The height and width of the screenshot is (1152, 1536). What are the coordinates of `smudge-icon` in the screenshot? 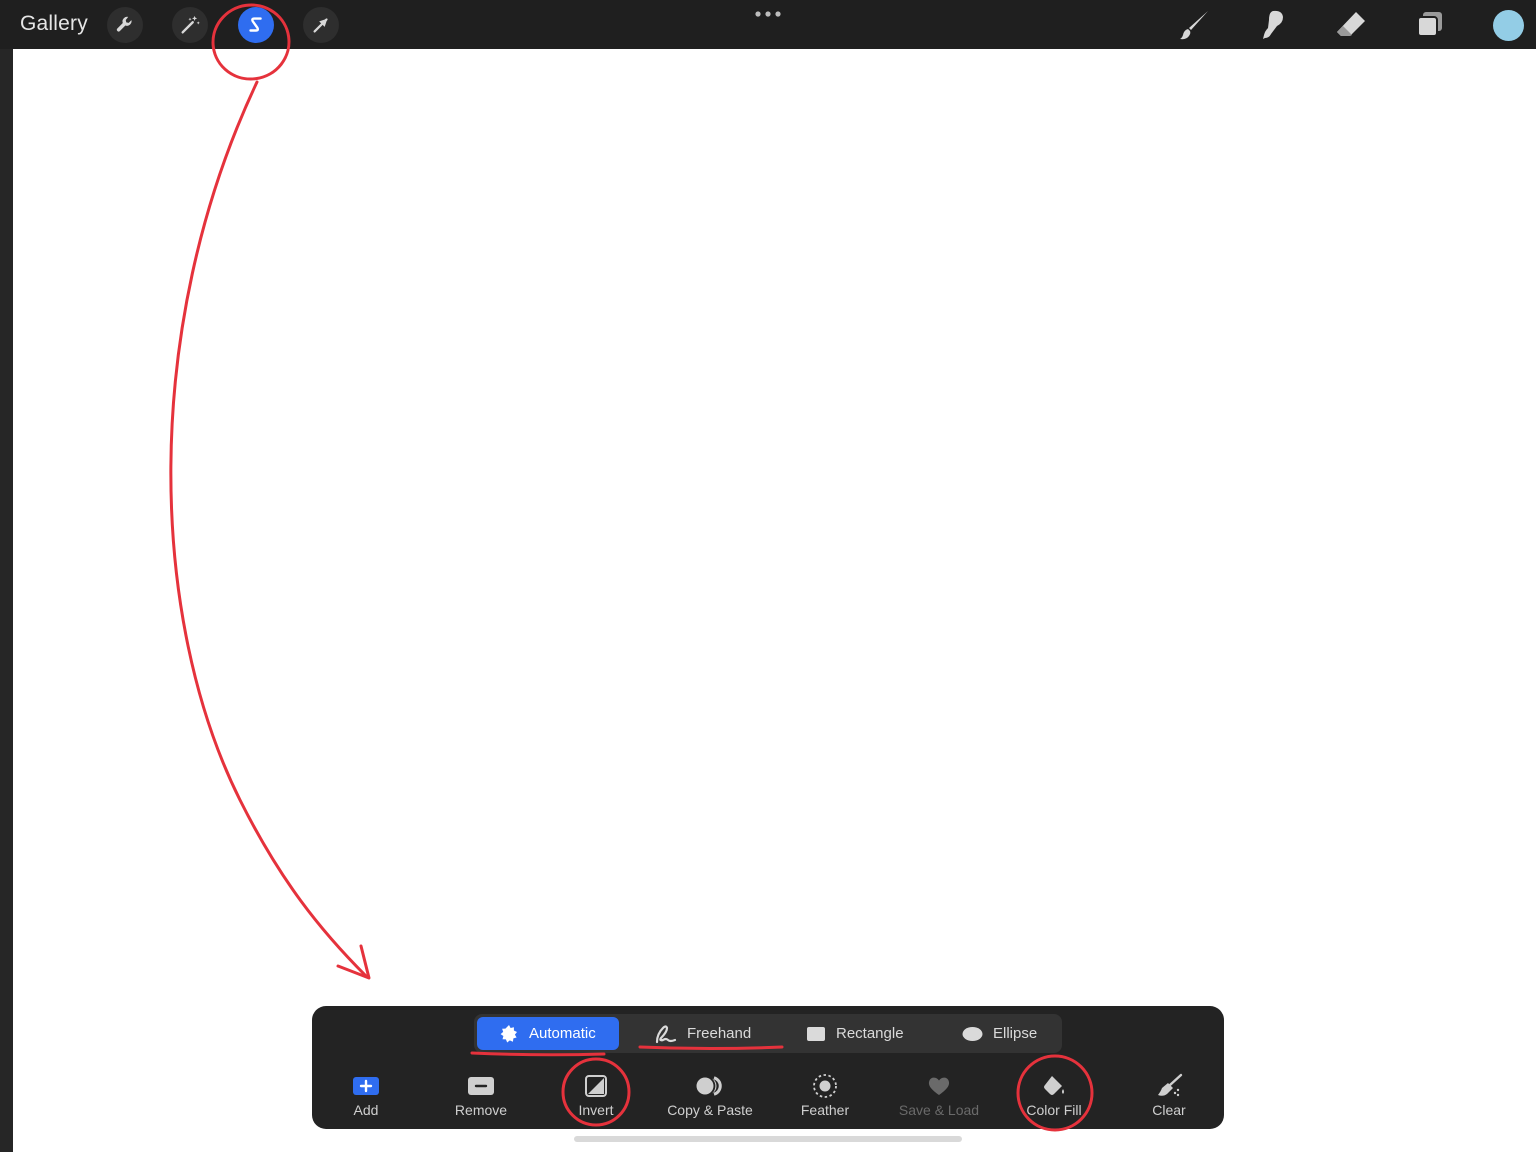 It's located at (1273, 24).